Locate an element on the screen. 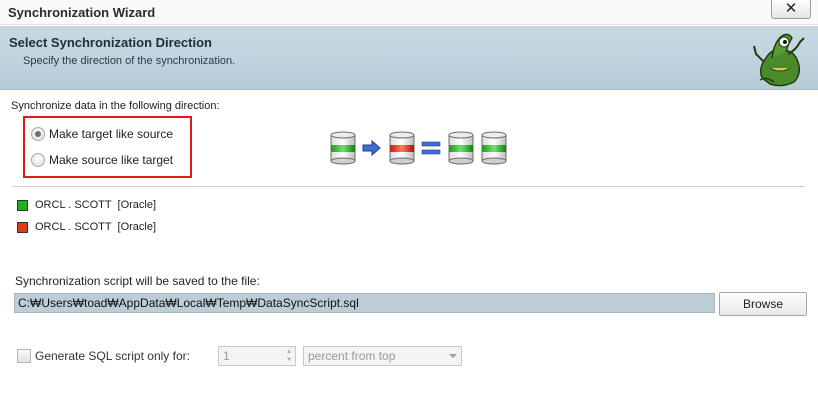 The width and height of the screenshot is (818, 400). unit-value: percent from top is located at coordinates (352, 356).